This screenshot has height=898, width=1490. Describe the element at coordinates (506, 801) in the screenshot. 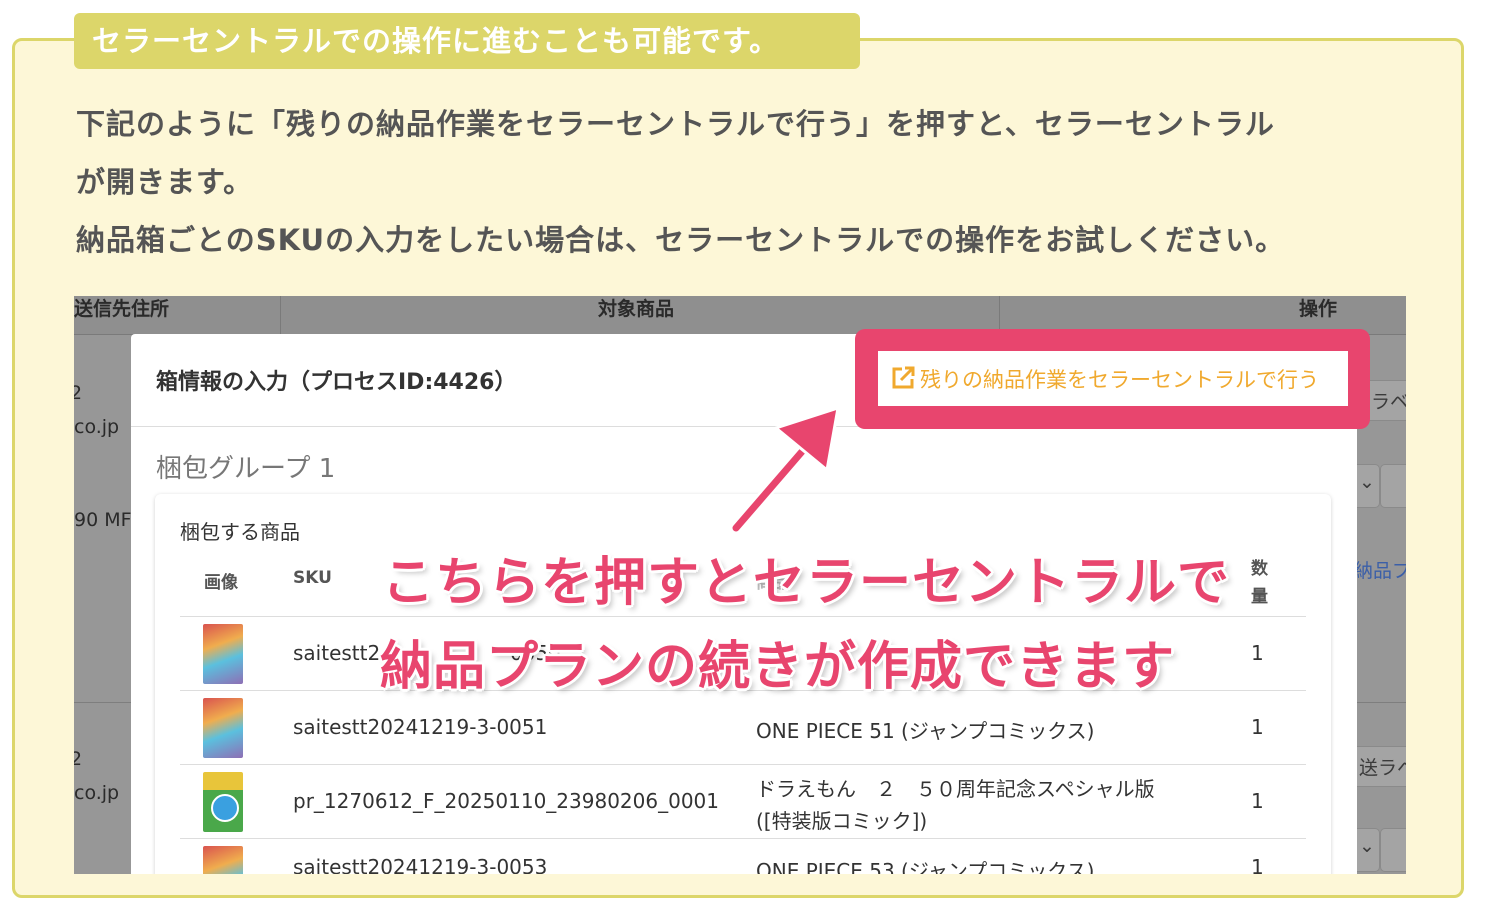

I see `row-sku: pr_1270612_F_20250110_23980206_0001` at that location.